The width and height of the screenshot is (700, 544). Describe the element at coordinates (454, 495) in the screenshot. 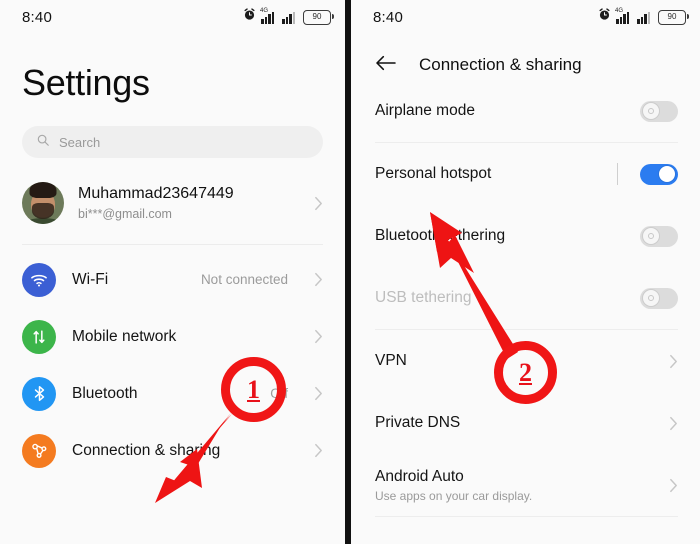

I see `row-sublabel: Use apps on your car display.` at that location.